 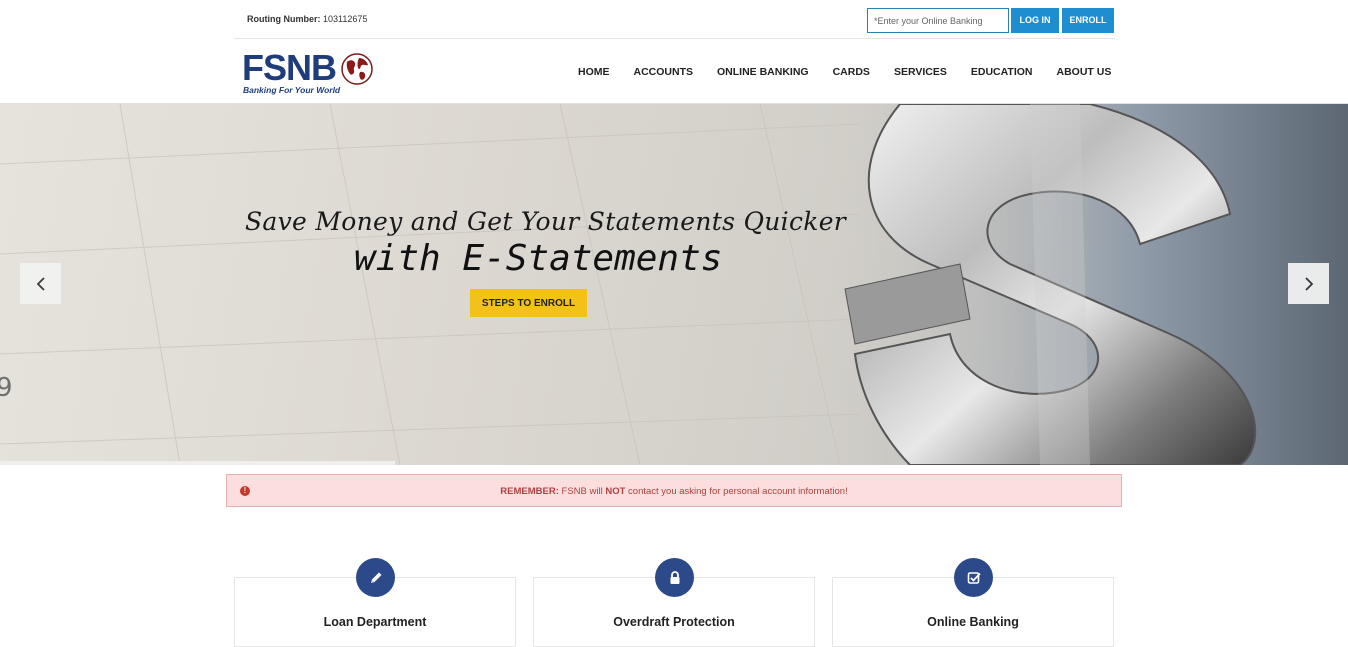 I want to click on card-title: Overdraft Protection, so click(x=674, y=622).